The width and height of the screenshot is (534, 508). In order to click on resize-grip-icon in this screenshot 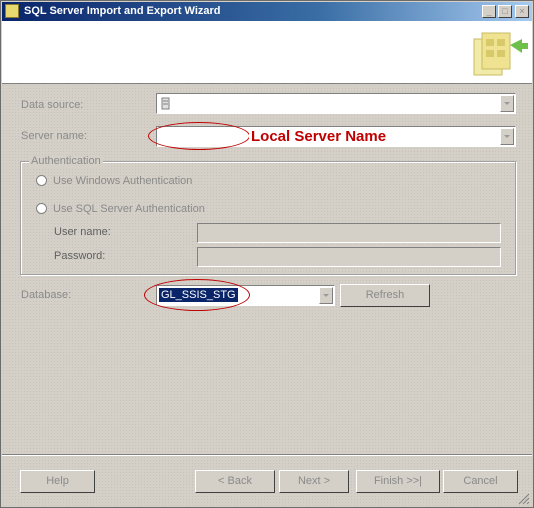, I will do `click(524, 499)`.